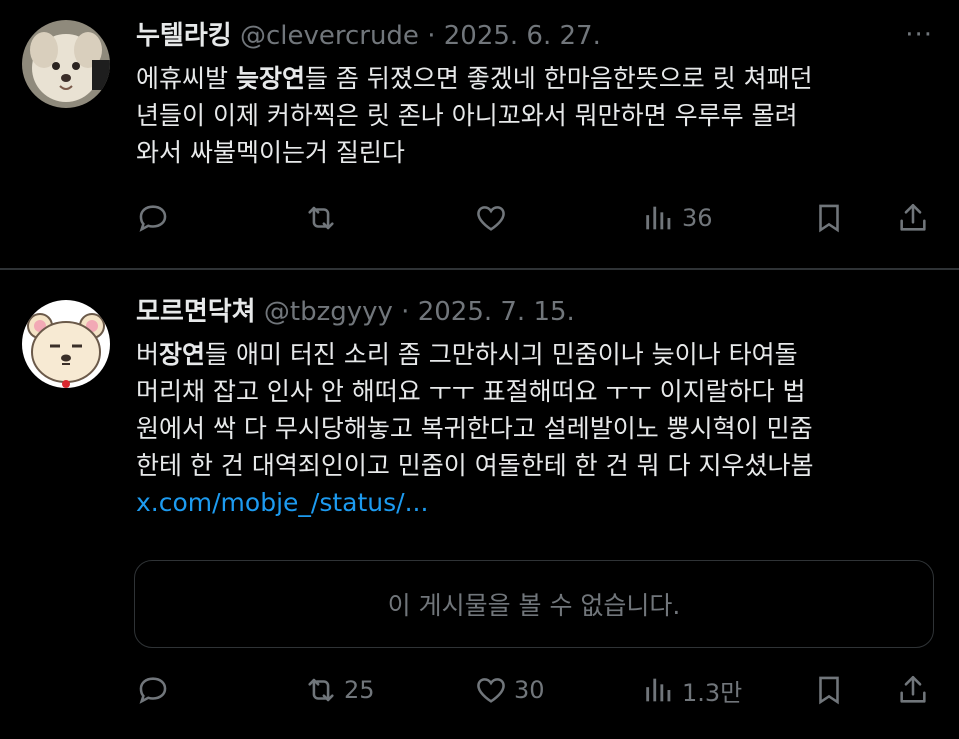  I want to click on like-count: 30, so click(529, 690).